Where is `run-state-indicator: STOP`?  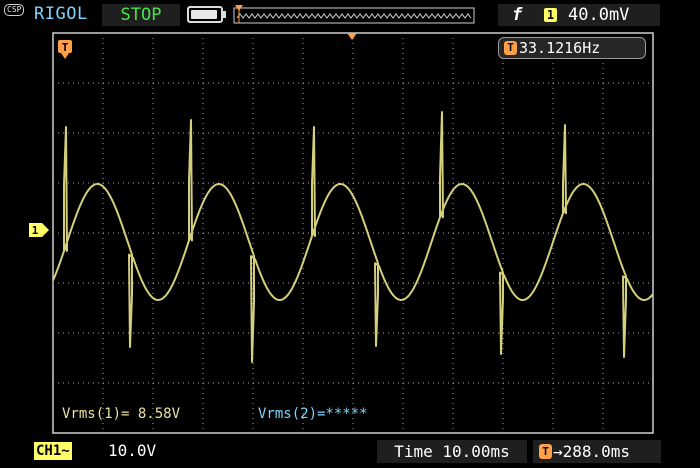 run-state-indicator: STOP is located at coordinates (141, 15).